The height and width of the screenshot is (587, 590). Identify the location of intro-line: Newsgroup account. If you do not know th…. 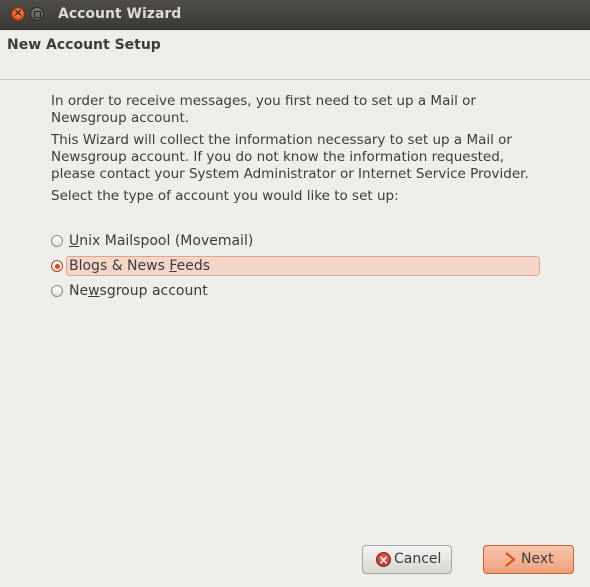
(278, 157).